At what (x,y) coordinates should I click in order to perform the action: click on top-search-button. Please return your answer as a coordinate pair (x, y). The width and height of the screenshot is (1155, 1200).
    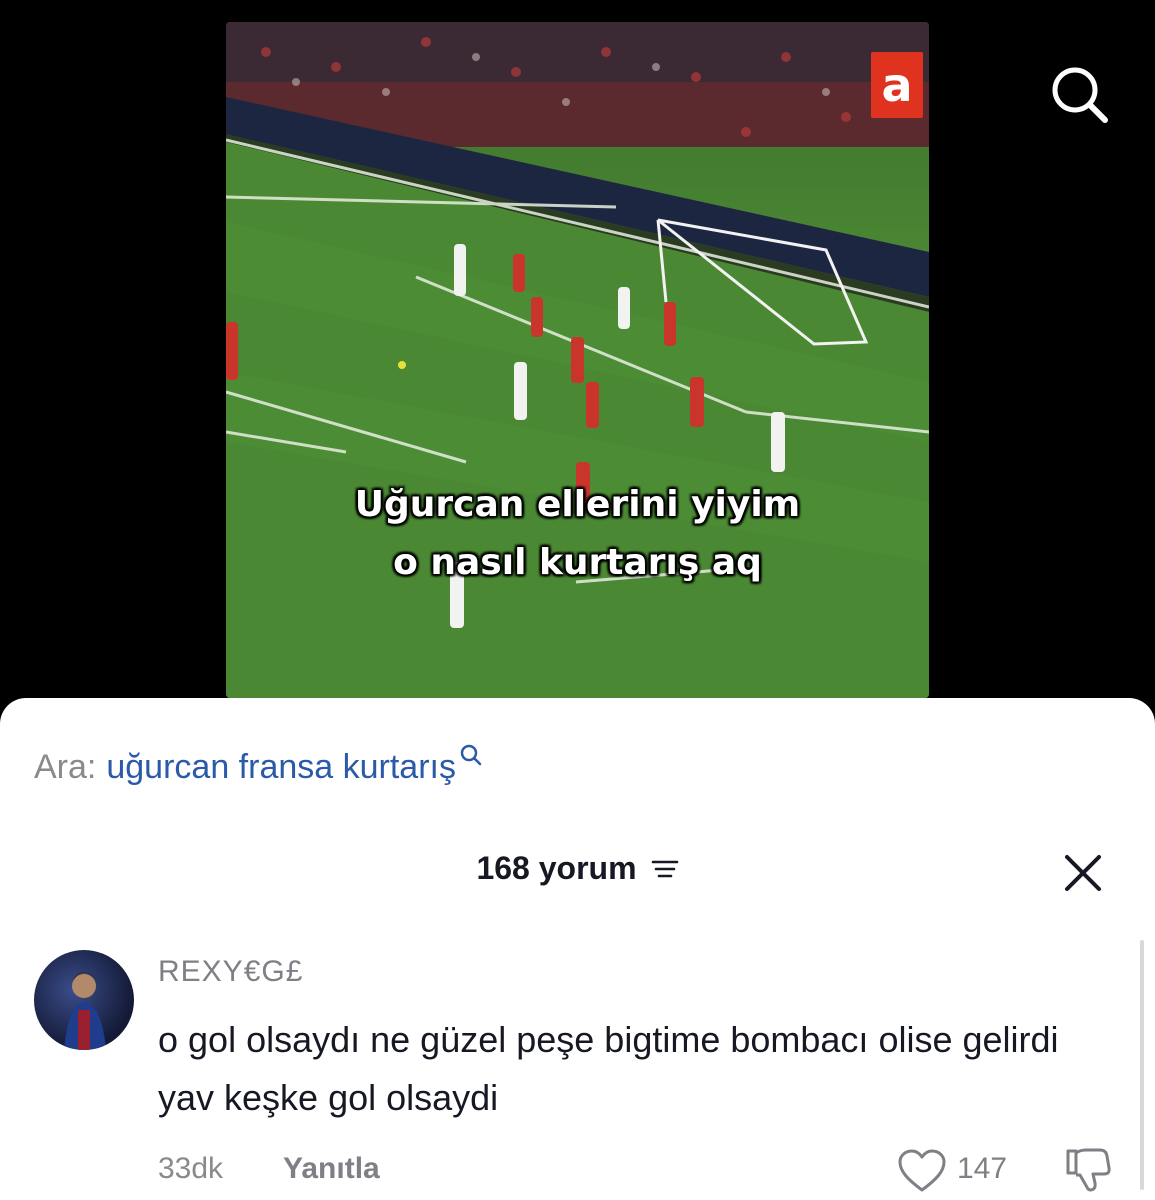
    Looking at the image, I should click on (1080, 95).